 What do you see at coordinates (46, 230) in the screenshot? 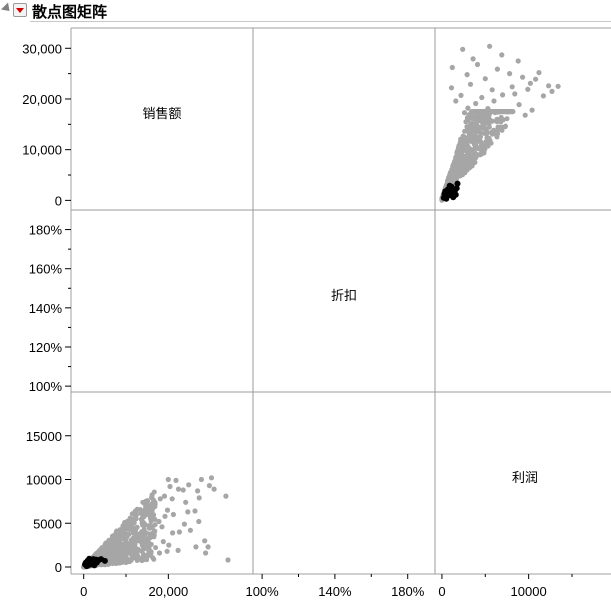
I see `discount-y-axis-tick-label: 180%` at bounding box center [46, 230].